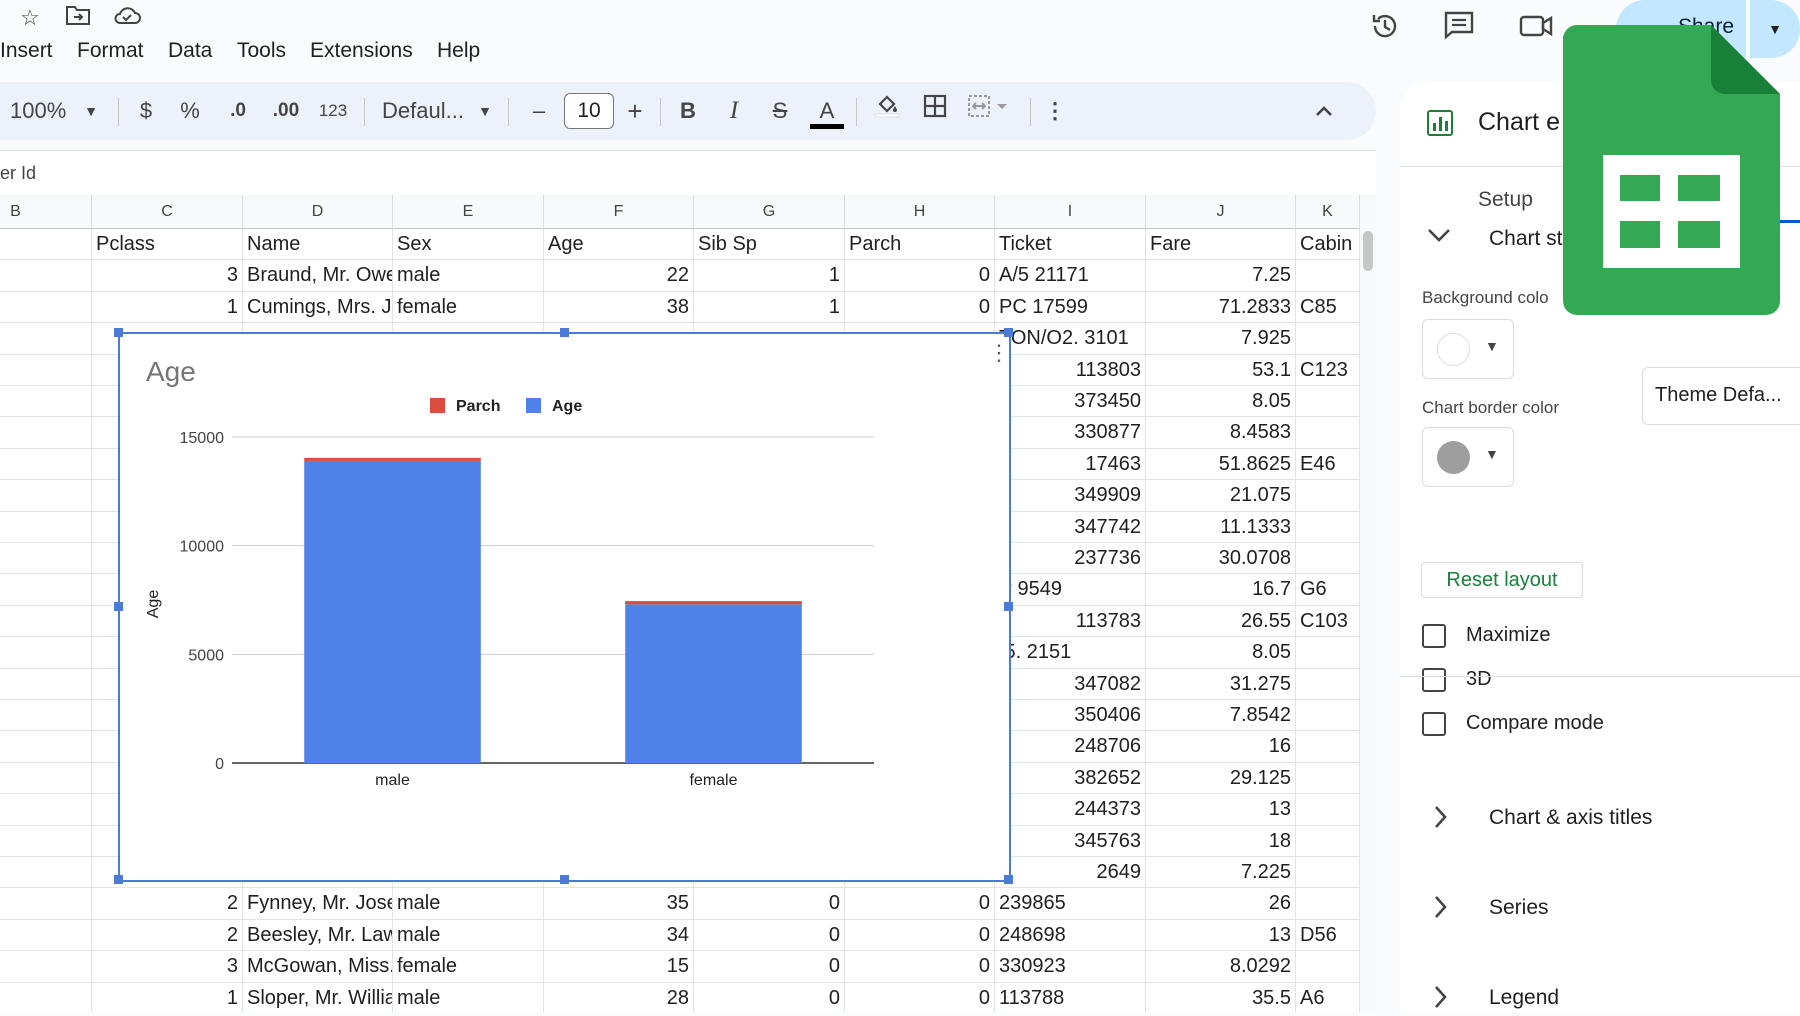  I want to click on meet-icon, so click(1537, 31).